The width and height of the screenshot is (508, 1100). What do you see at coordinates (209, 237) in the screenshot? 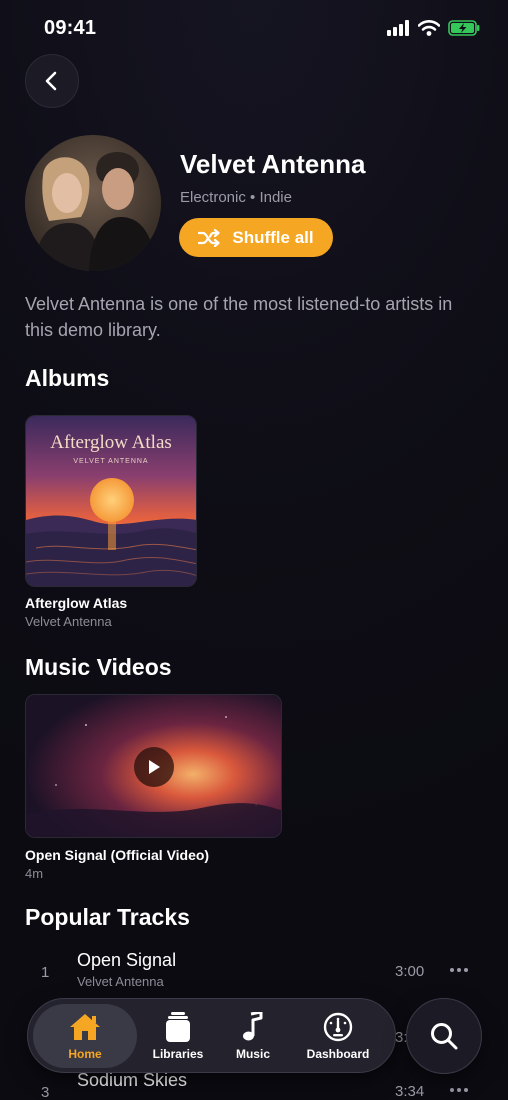
I see `shuffle-icon` at bounding box center [209, 237].